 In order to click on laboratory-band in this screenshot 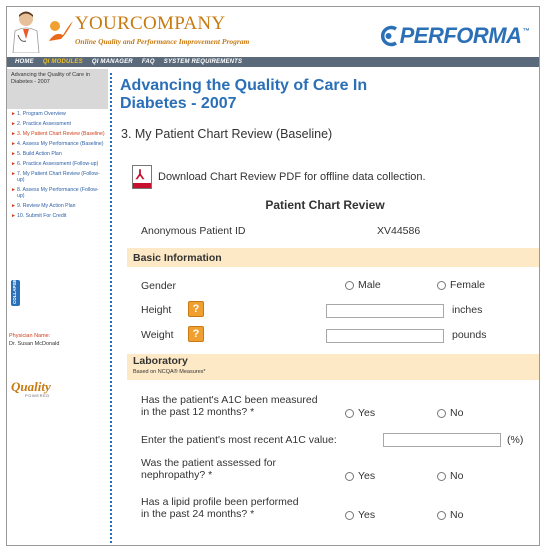, I will do `click(333, 367)`.